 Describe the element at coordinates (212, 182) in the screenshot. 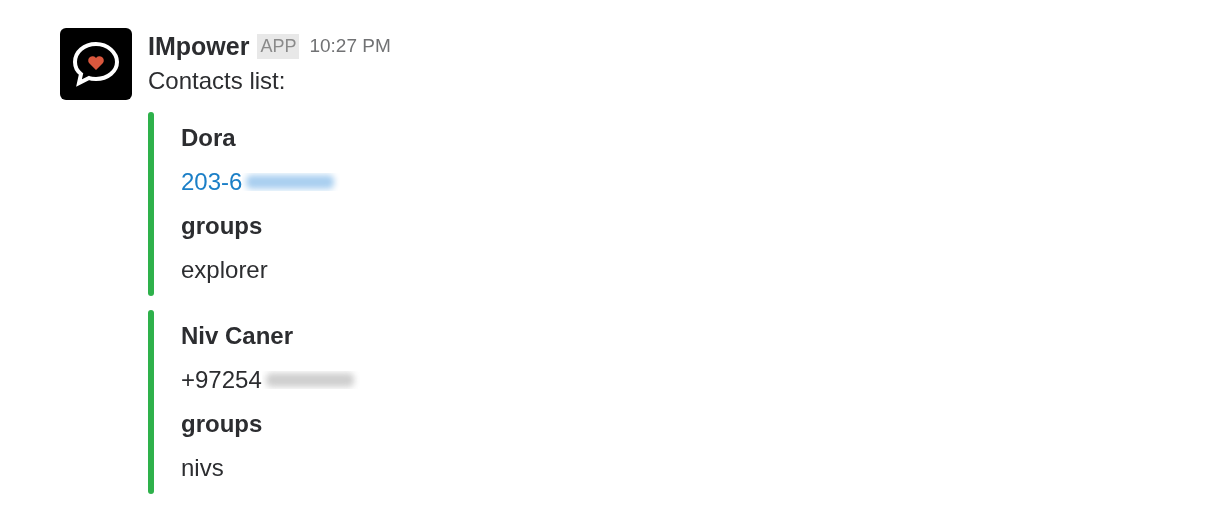

I see `phone-link: 203-6` at that location.